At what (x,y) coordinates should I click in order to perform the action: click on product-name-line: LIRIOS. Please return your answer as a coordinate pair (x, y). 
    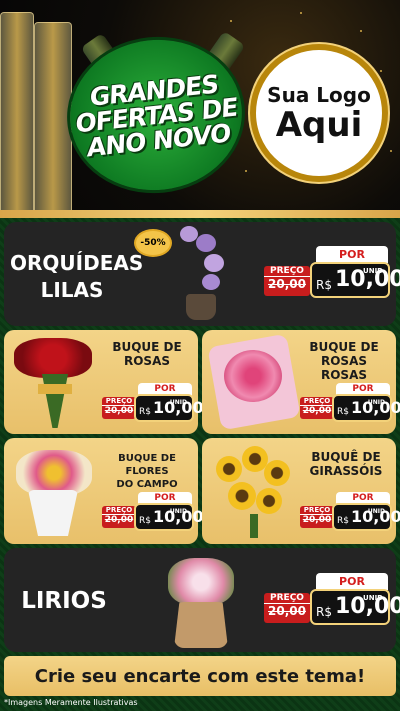
    Looking at the image, I should click on (64, 601).